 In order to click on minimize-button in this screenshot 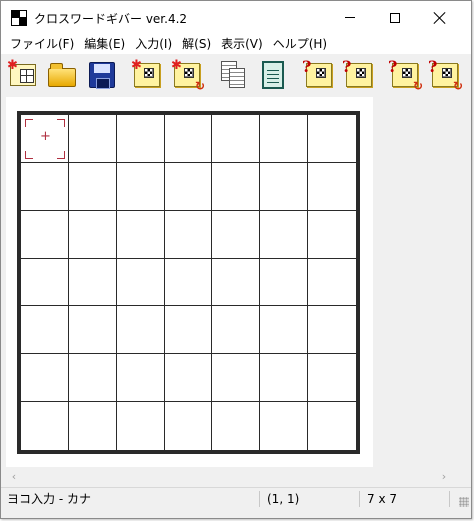, I will do `click(349, 17)`.